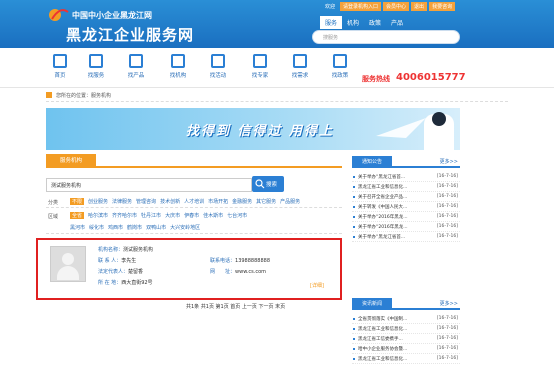  Describe the element at coordinates (98, 201) in the screenshot. I see `category-option: 创业服务` at that location.